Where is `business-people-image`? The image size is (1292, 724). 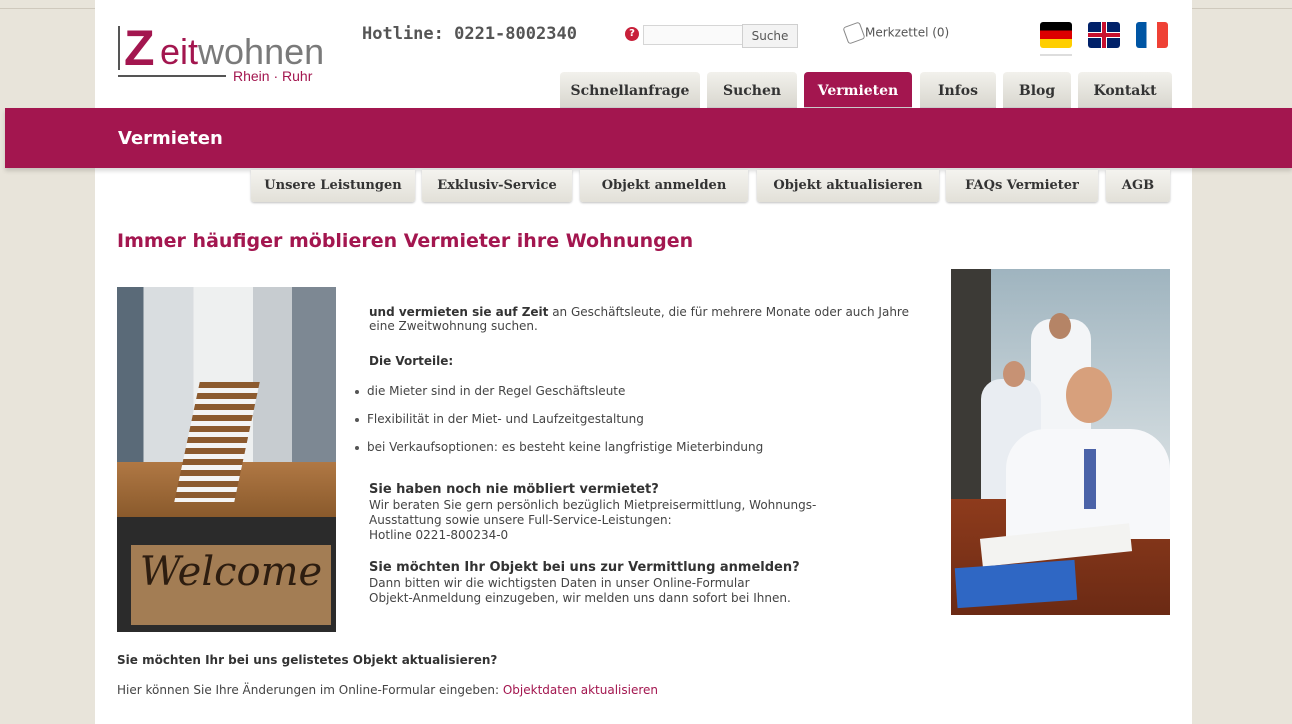 business-people-image is located at coordinates (1060, 442).